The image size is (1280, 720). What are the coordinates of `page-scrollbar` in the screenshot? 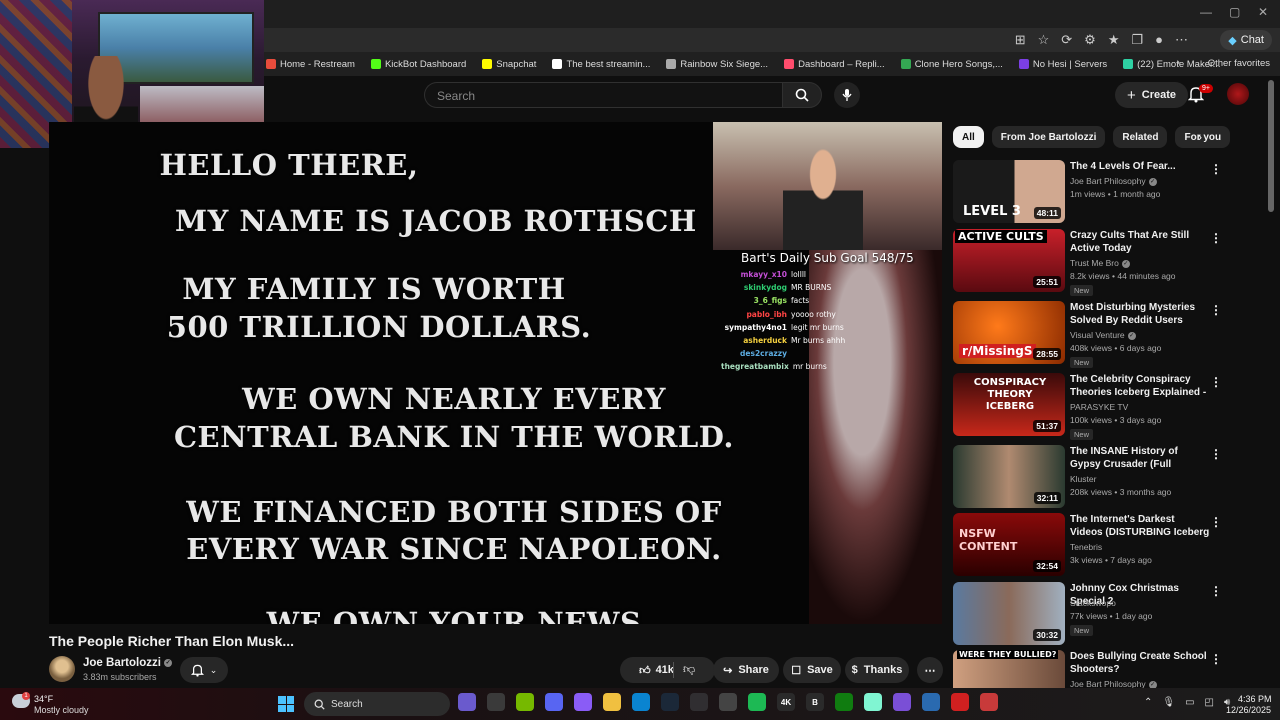 It's located at (1271, 146).